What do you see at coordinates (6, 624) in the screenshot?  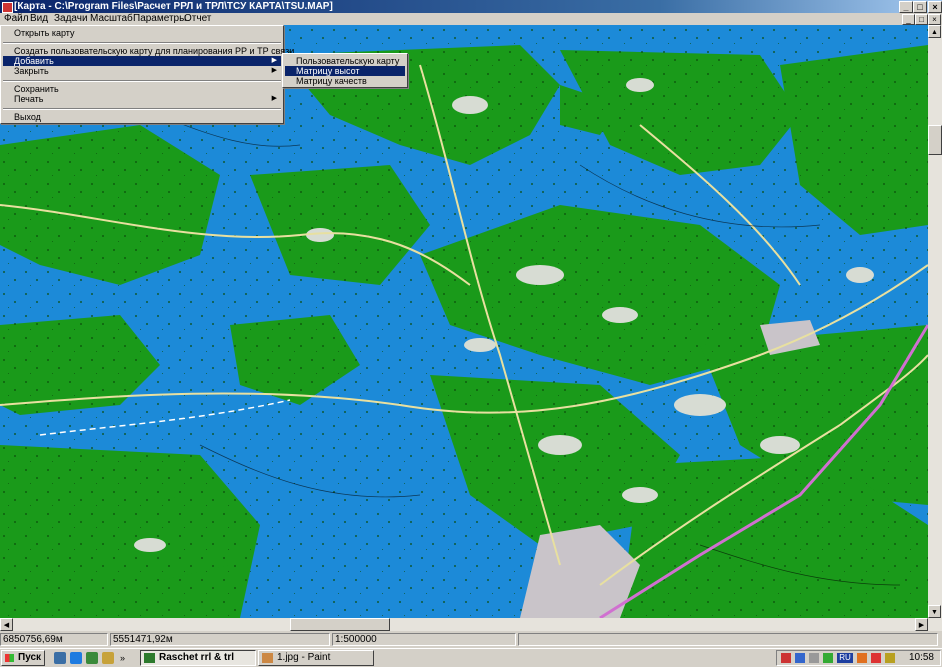 I see `scroll-left-arrow-icon: ◀` at bounding box center [6, 624].